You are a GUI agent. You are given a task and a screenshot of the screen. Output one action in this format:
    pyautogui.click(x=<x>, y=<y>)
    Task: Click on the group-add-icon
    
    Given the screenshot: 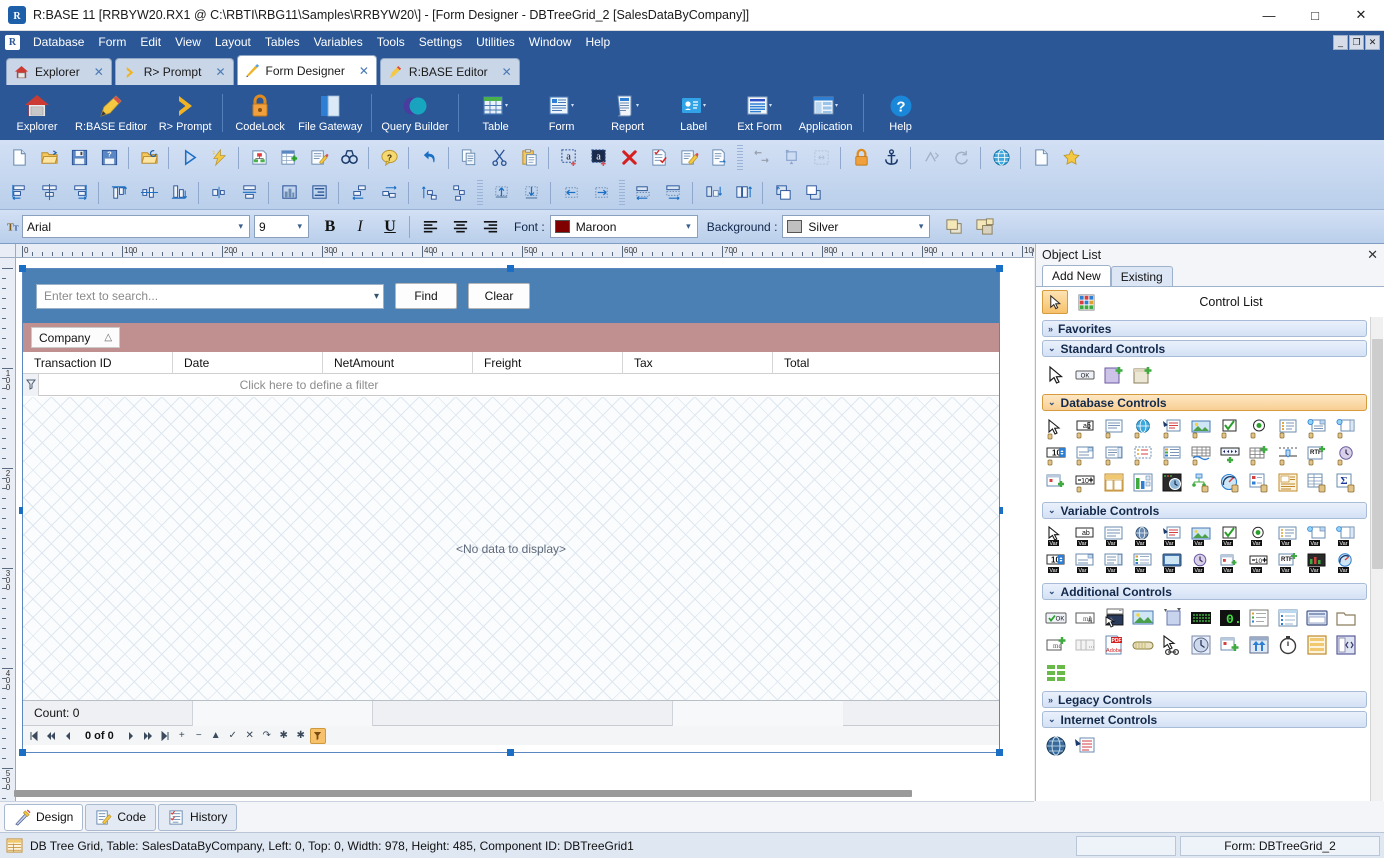 What is the action you would take?
    pyautogui.click(x=1143, y=375)
    